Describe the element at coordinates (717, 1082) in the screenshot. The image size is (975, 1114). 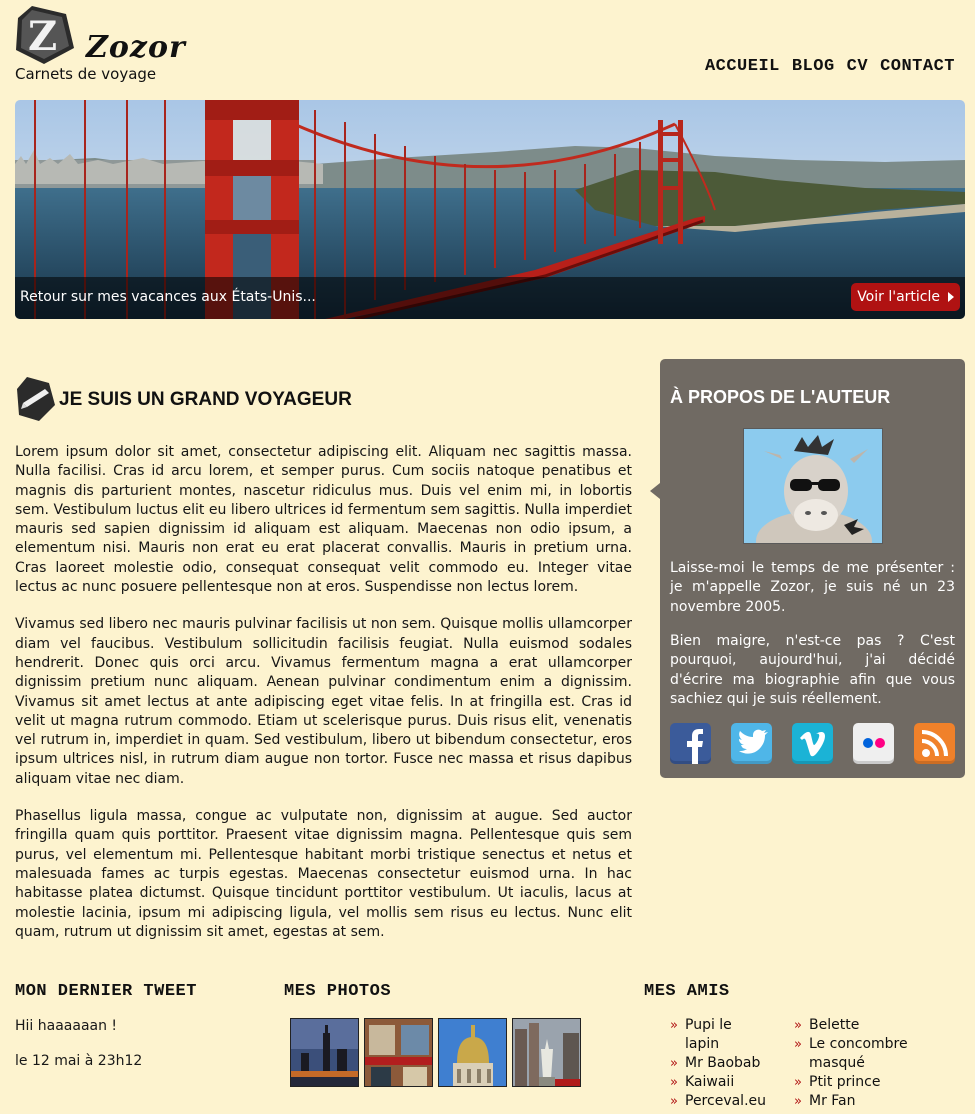
I see `friend-link: Kaiwaii` at that location.